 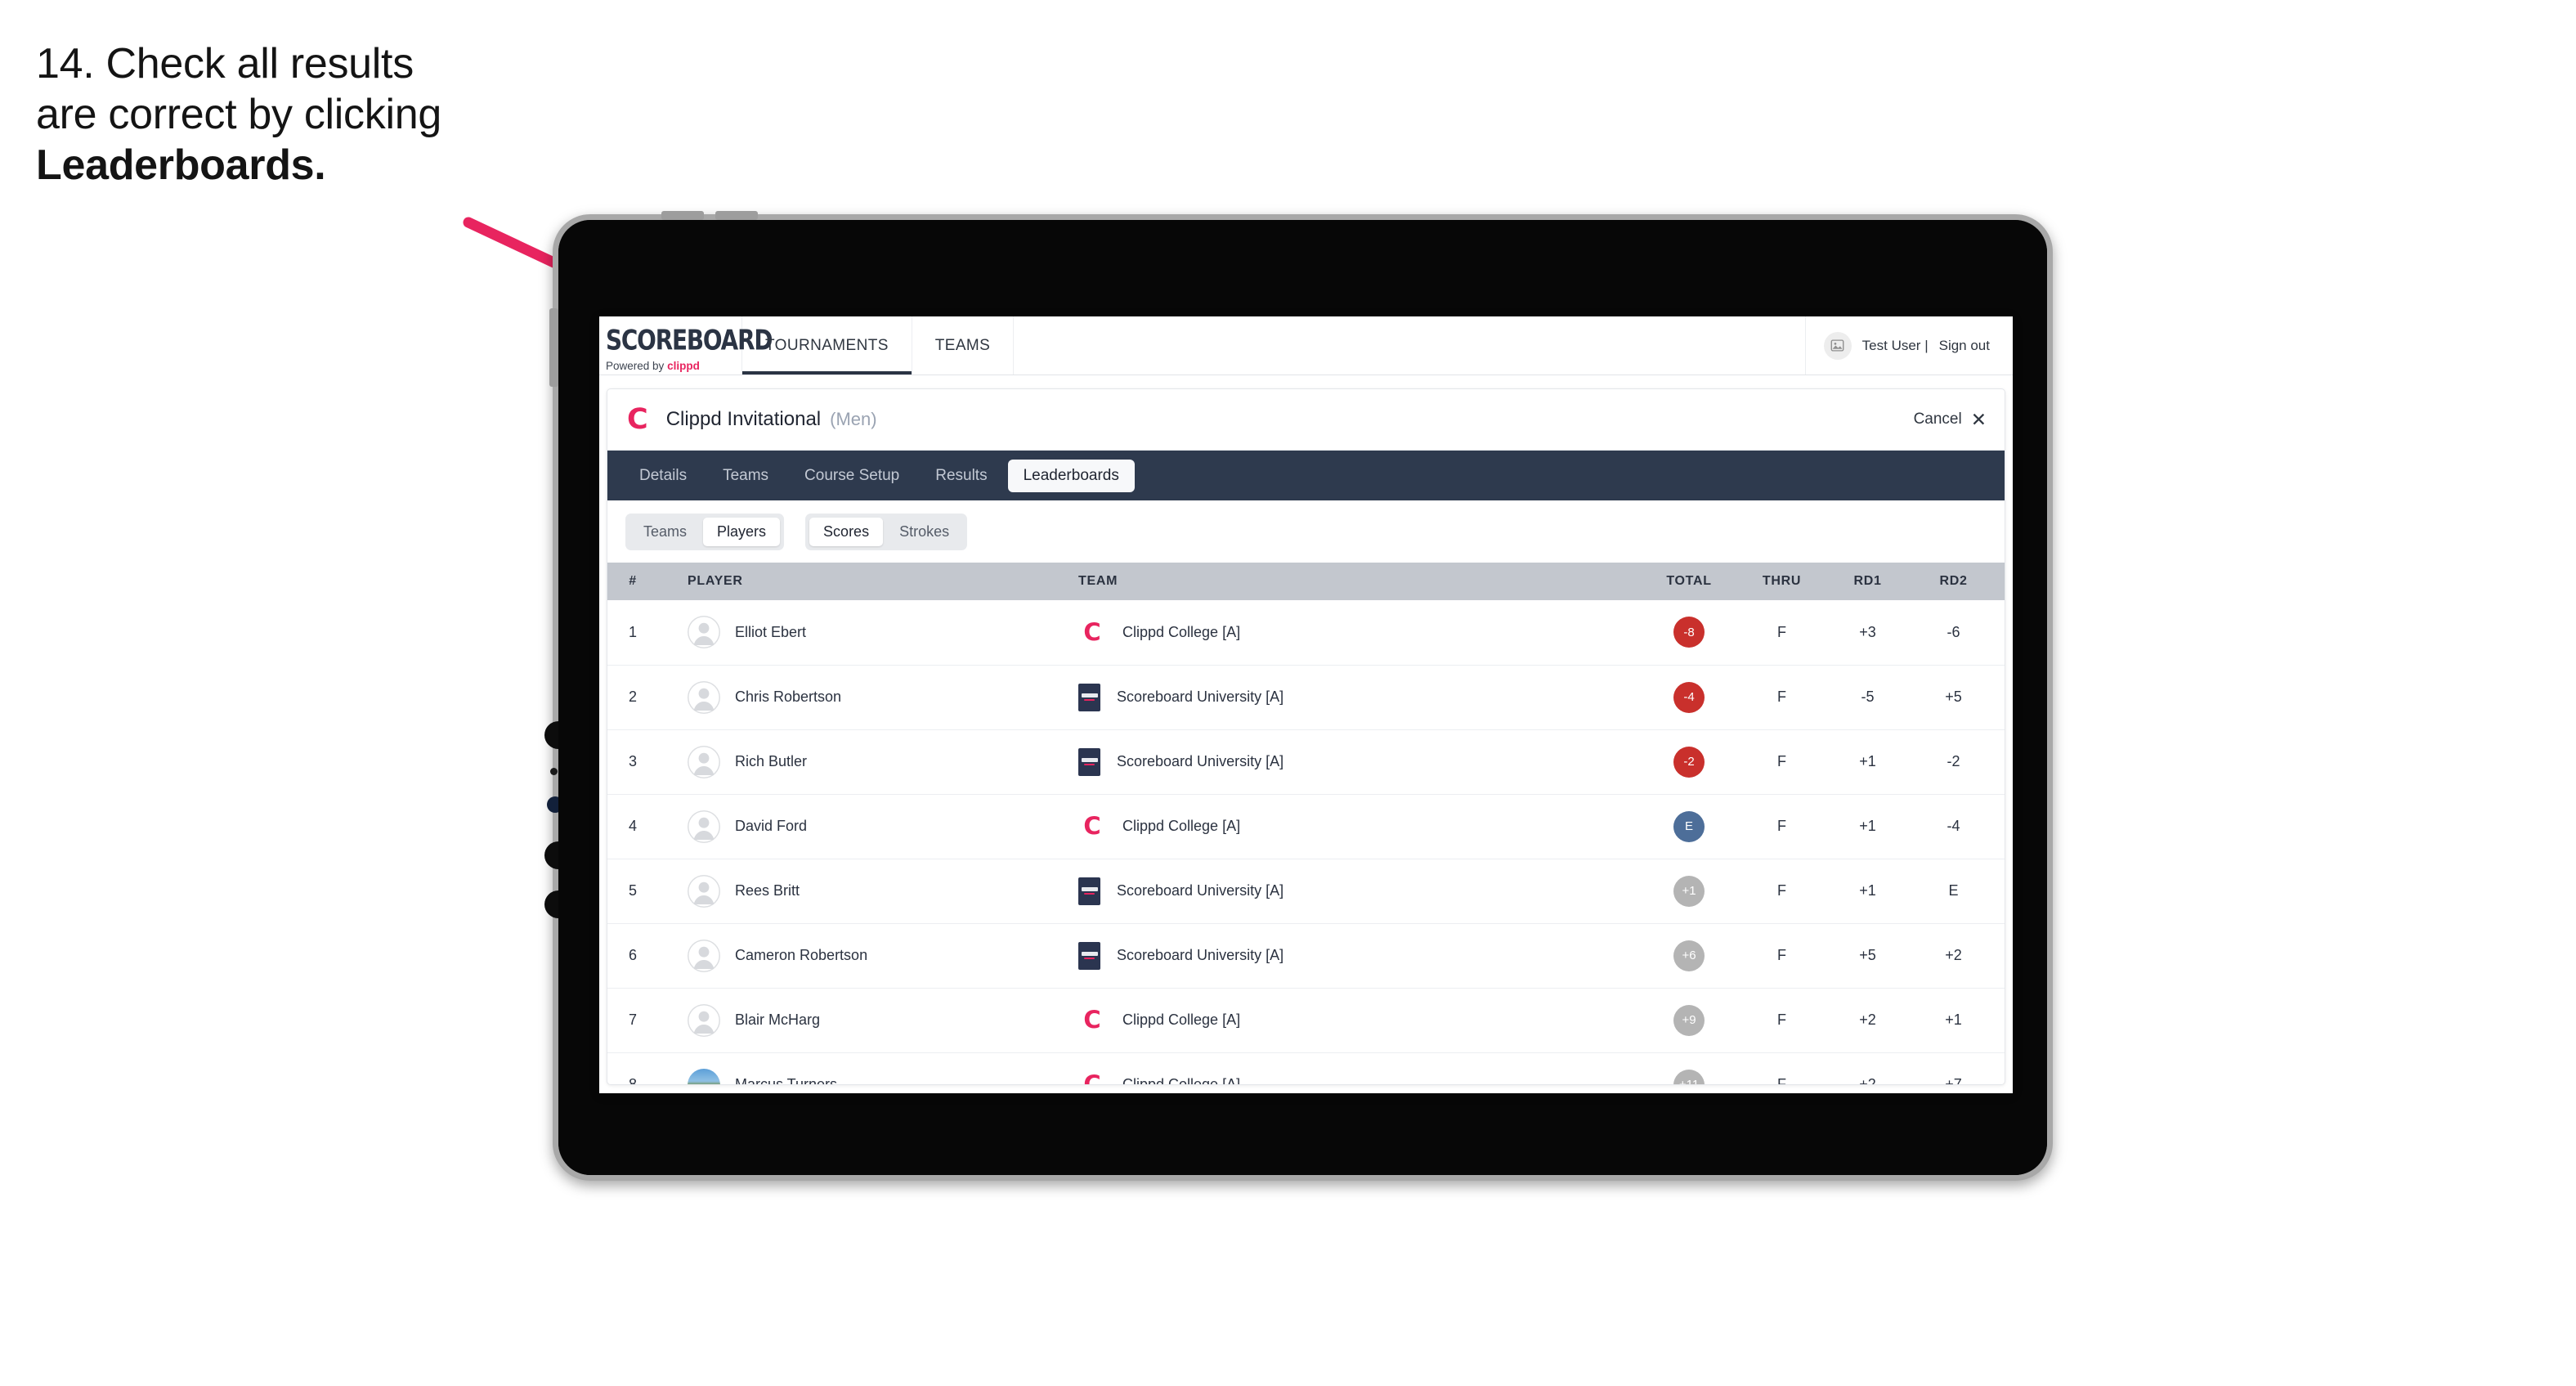 What do you see at coordinates (772, 761) in the screenshot?
I see `player-name: Rich Butler` at bounding box center [772, 761].